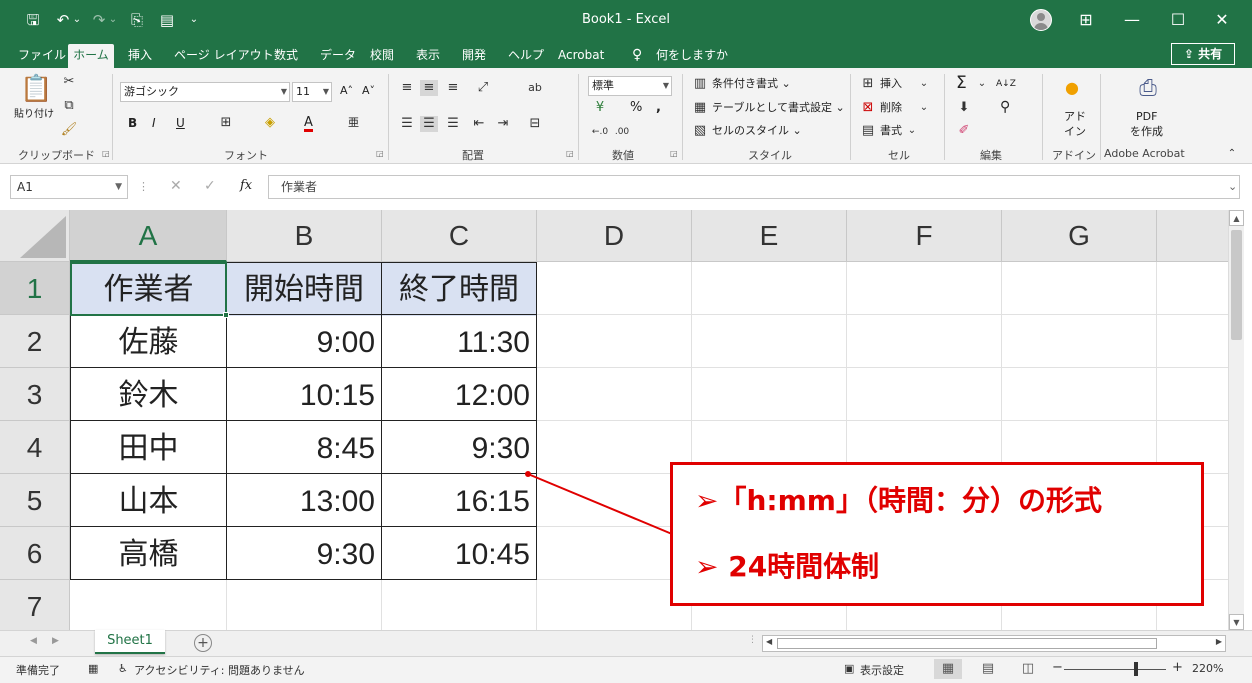 The height and width of the screenshot is (683, 1252). Describe the element at coordinates (891, 108) in the screenshot. I see `delete-cells-button: 削除` at that location.